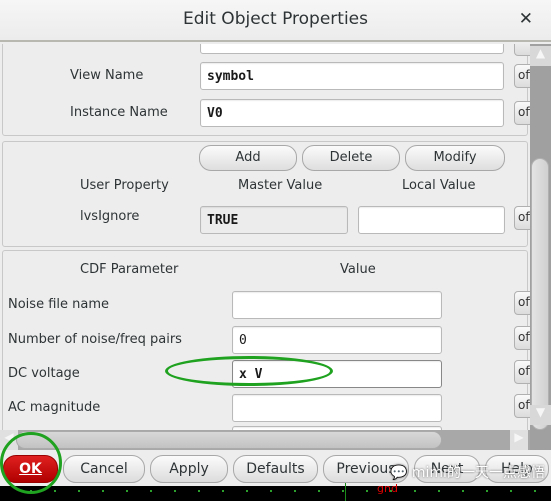 This screenshot has width=551, height=501. What do you see at coordinates (337, 408) in the screenshot?
I see `ac-magnitude-field` at bounding box center [337, 408].